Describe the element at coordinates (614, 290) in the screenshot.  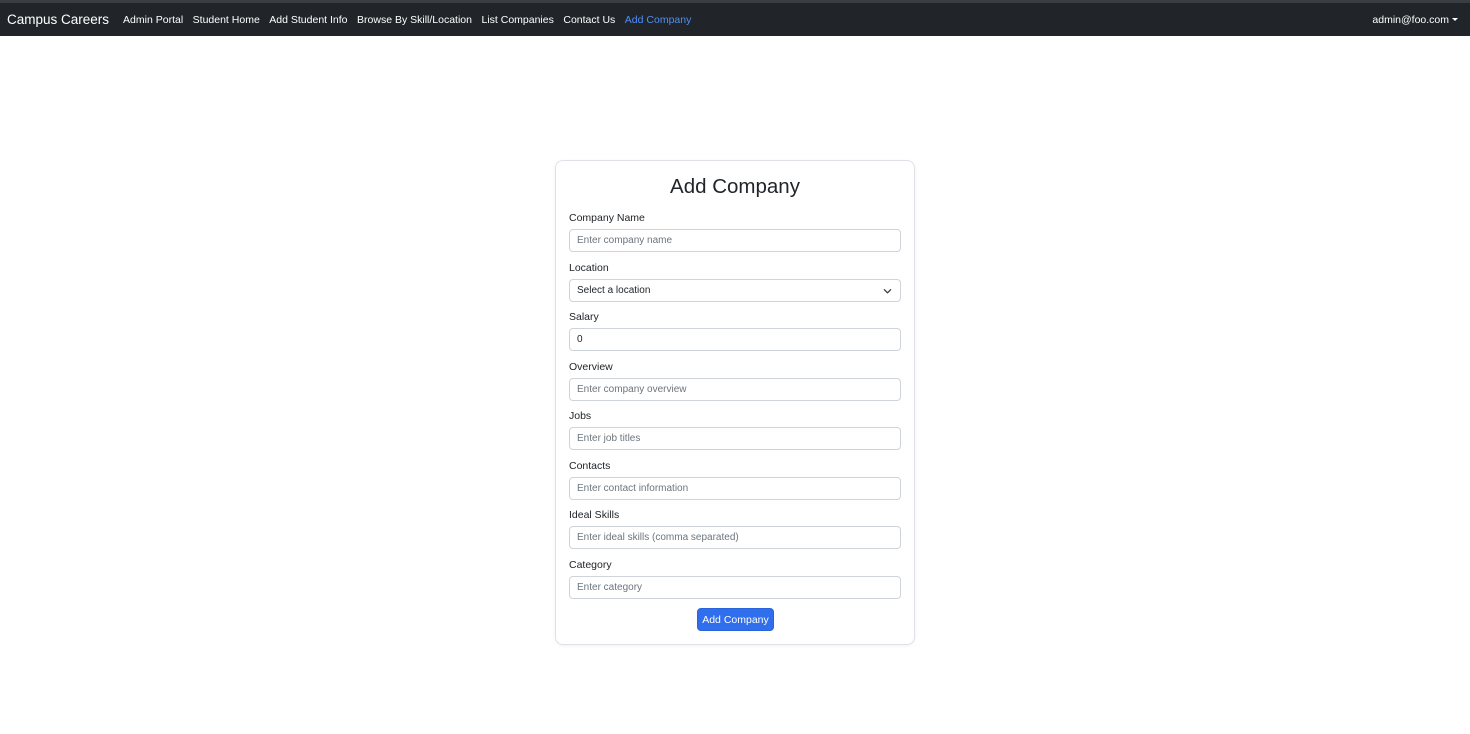
I see `location-selected-value: Select a location` at that location.